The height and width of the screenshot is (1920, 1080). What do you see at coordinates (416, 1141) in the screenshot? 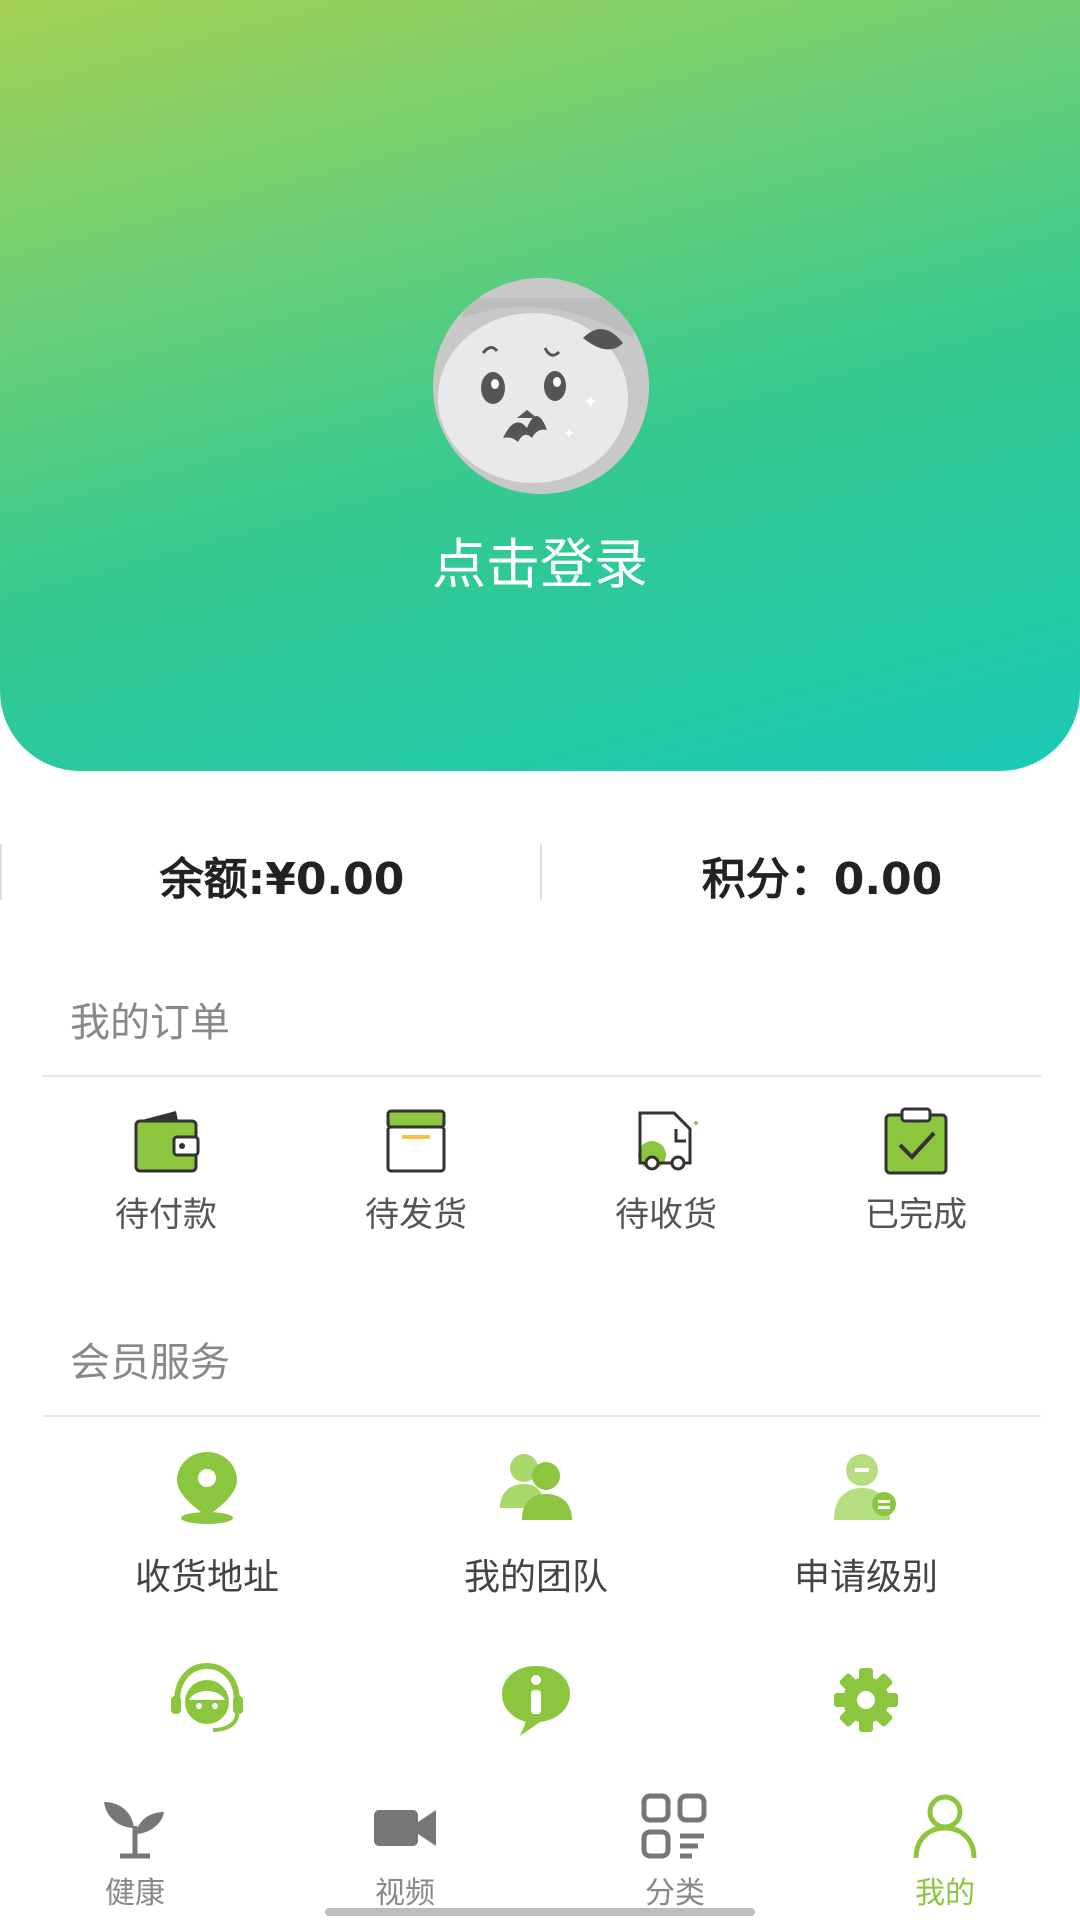
I see `box-icon` at bounding box center [416, 1141].